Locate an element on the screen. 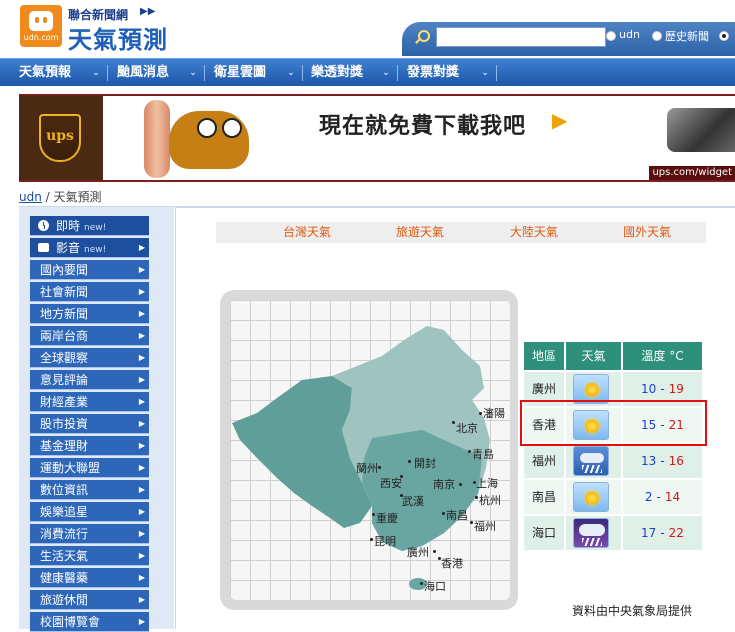  city-kunming: 昆明 is located at coordinates (385, 541).